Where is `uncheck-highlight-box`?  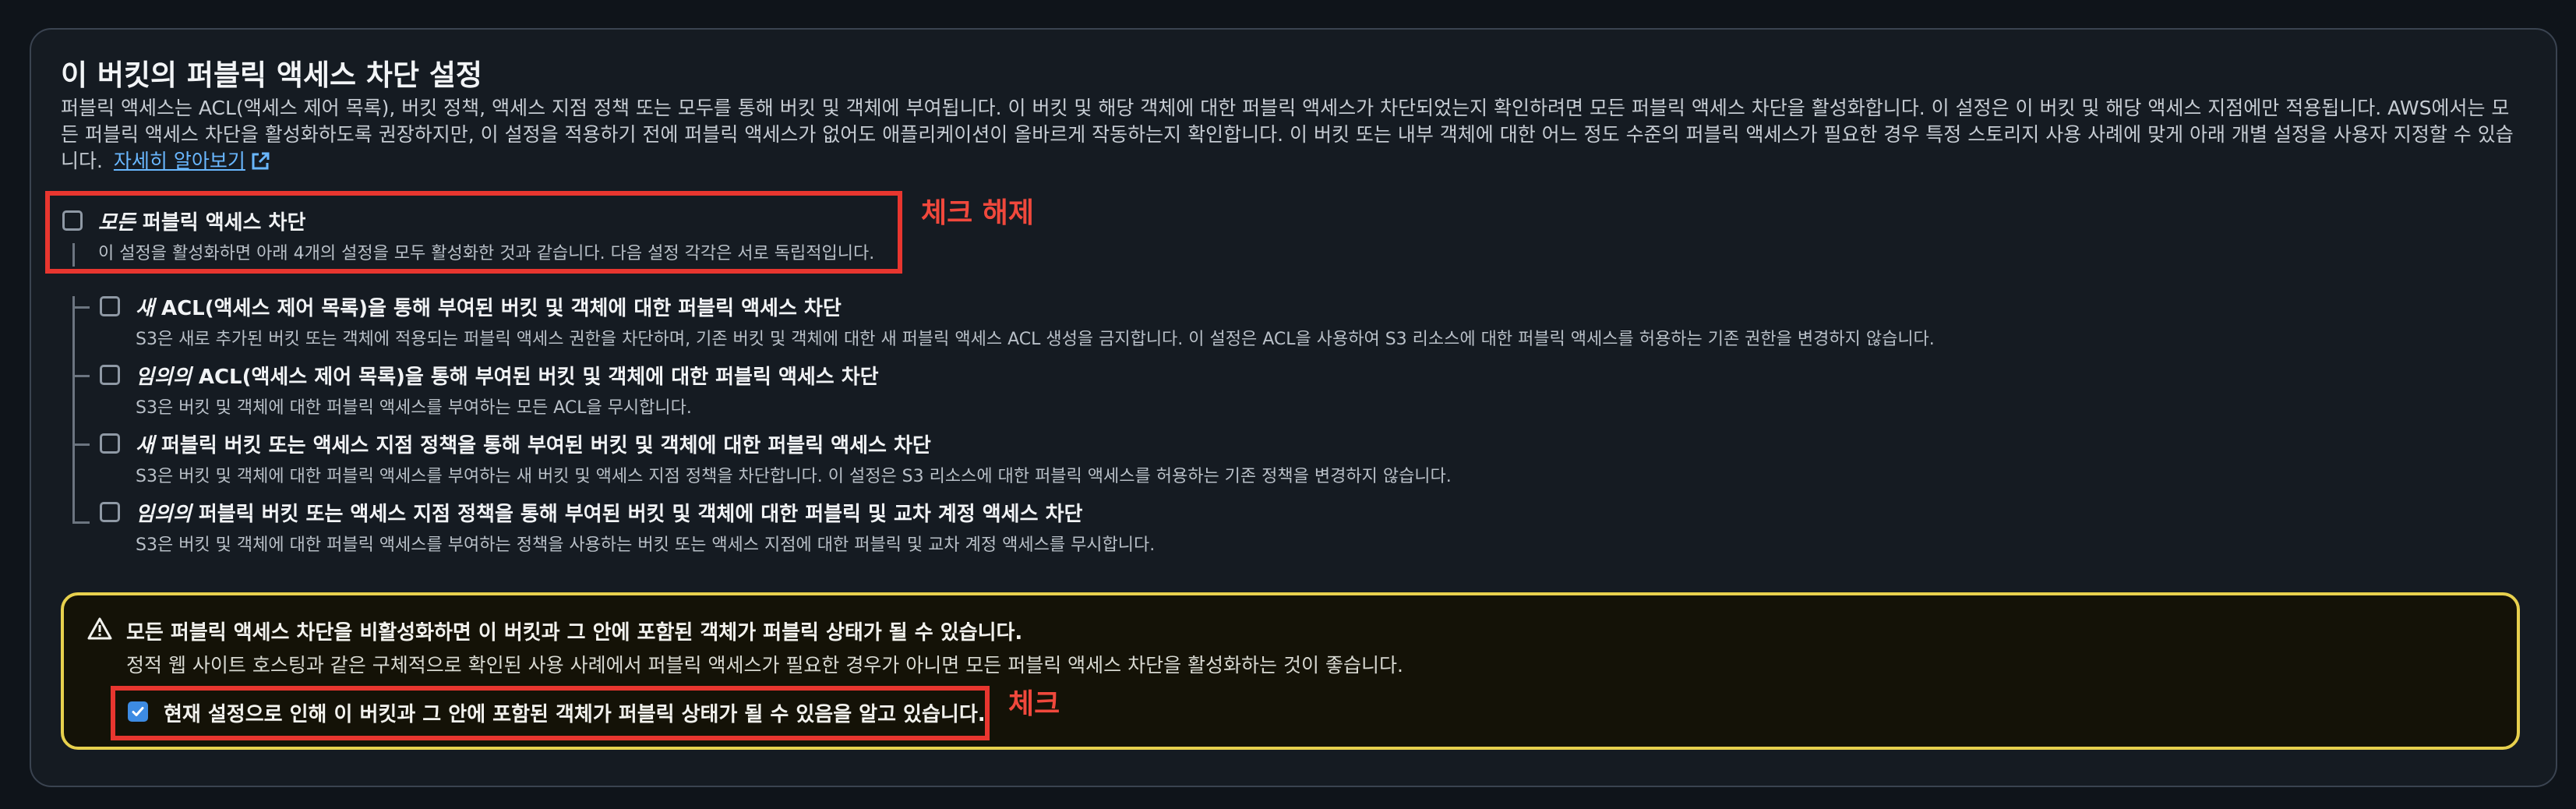
uncheck-highlight-box is located at coordinates (473, 232).